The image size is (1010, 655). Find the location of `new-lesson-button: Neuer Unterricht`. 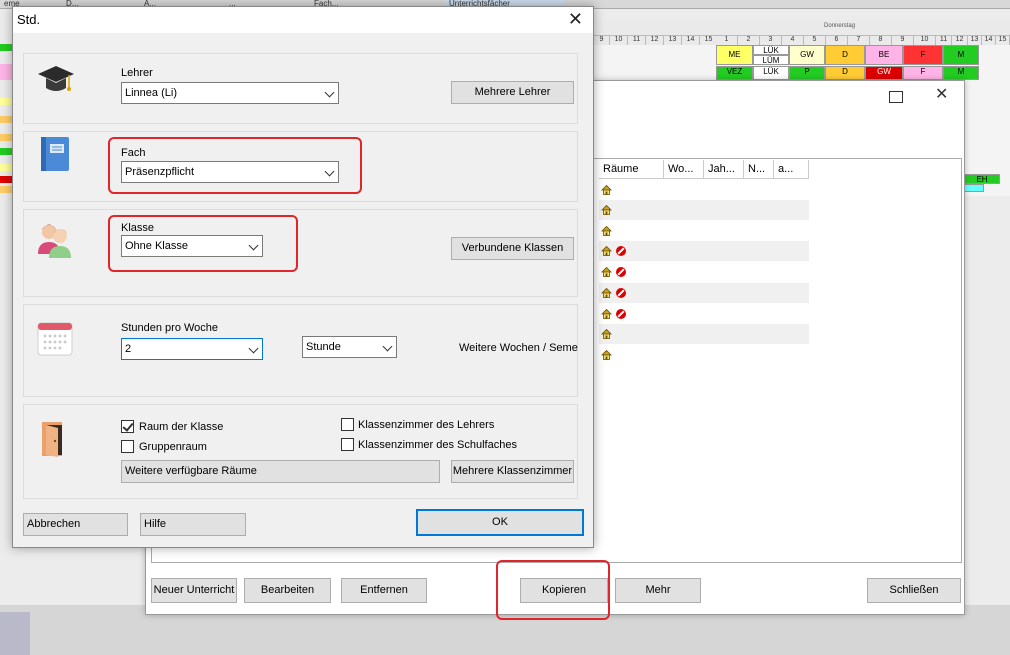

new-lesson-button: Neuer Unterricht is located at coordinates (194, 590).